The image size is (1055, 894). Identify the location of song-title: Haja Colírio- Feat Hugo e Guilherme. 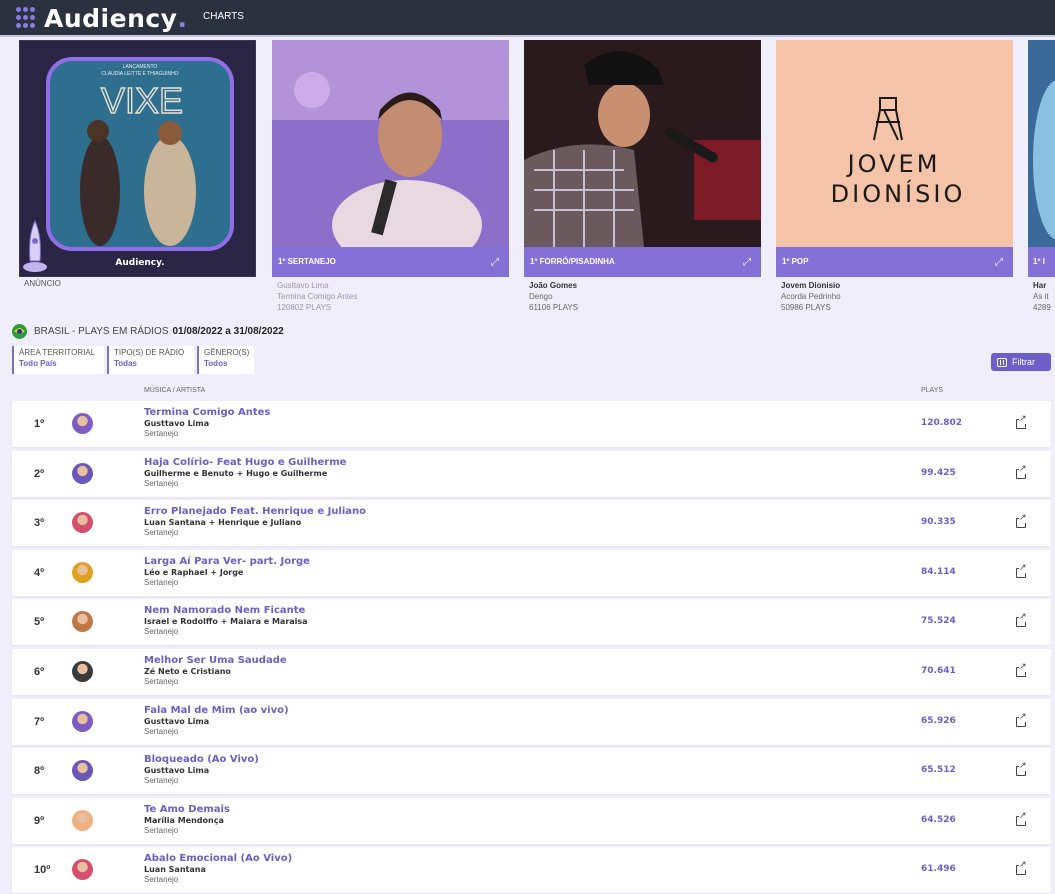
(245, 462).